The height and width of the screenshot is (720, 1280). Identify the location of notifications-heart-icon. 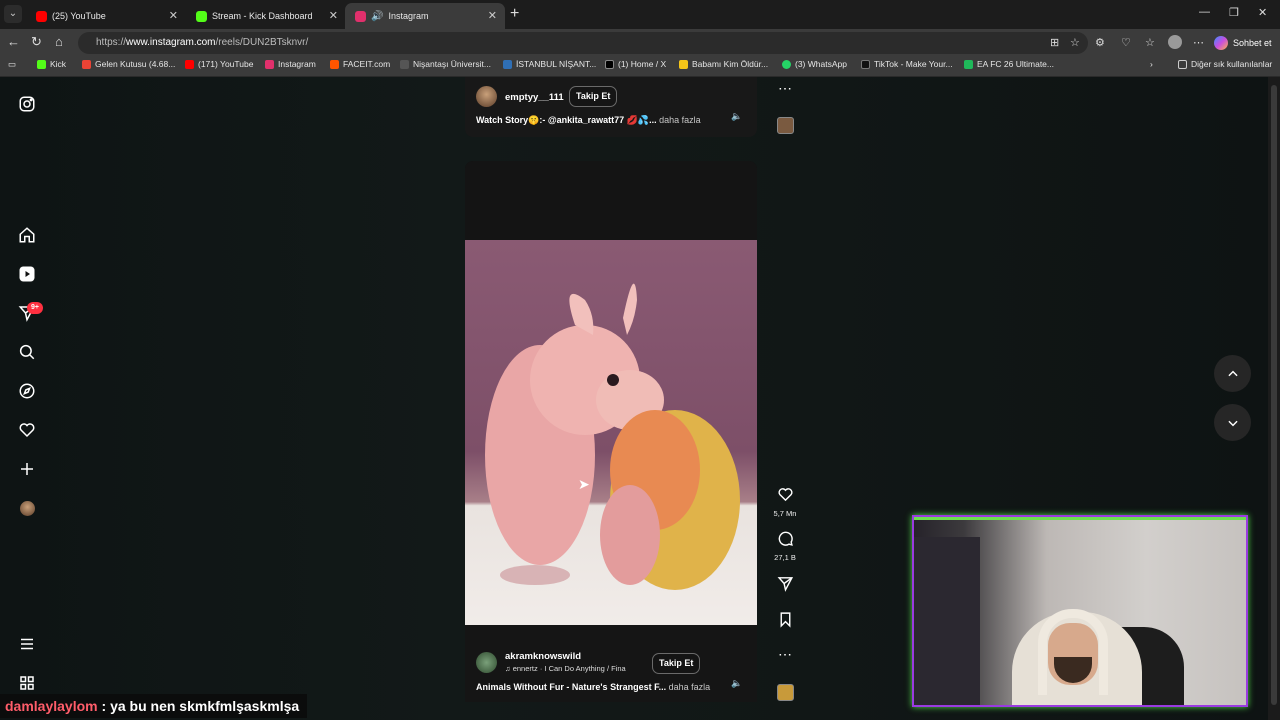
(27, 430).